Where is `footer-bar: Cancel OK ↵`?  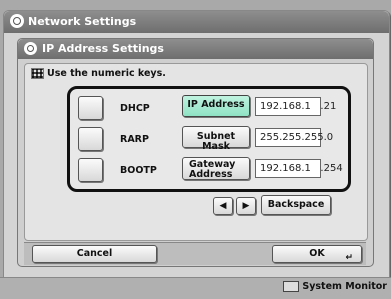 footer-bar: Cancel OK ↵ is located at coordinates (195, 253).